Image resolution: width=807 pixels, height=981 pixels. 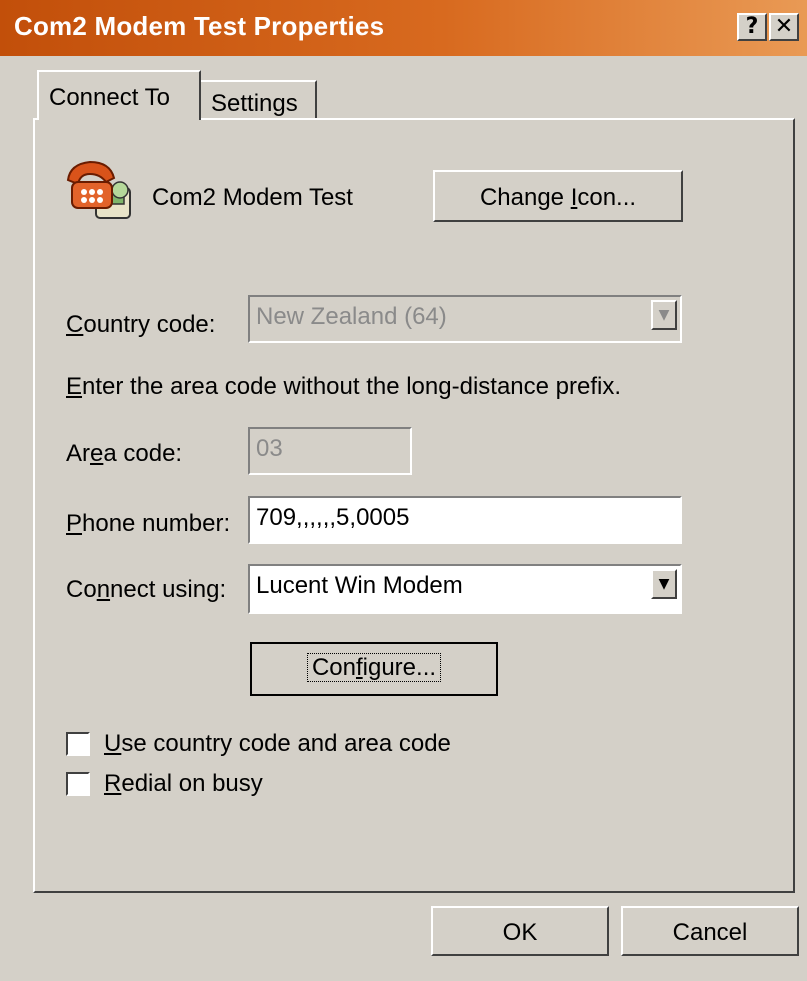 I want to click on country-code-dropdown: New Zealand (64) ▼, so click(x=465, y=319).